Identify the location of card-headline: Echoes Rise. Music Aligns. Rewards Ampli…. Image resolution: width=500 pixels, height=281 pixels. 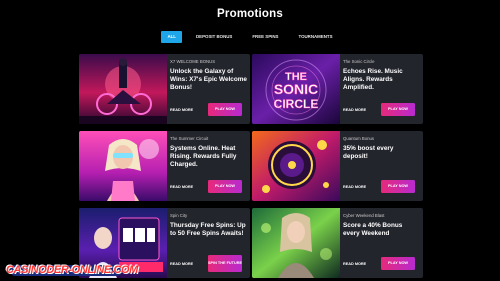
(373, 79).